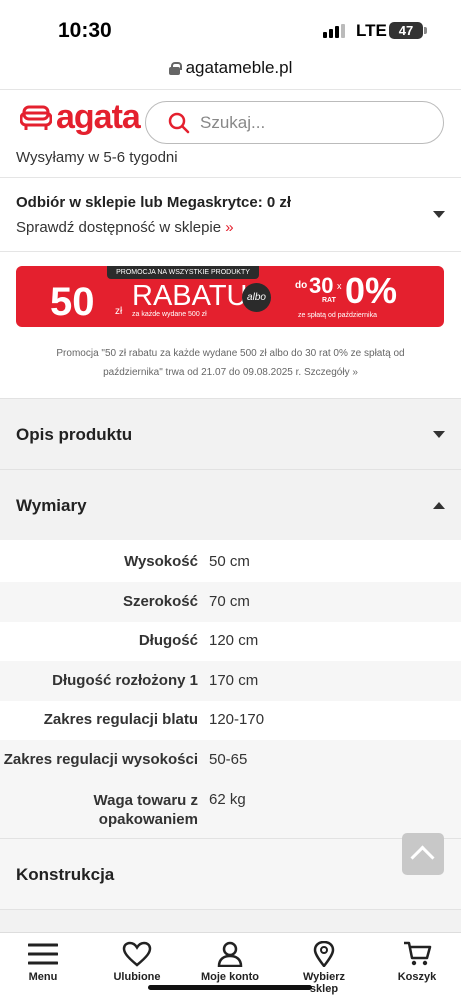  What do you see at coordinates (329, 300) in the screenshot?
I see `banner-rat-label: RAT` at bounding box center [329, 300].